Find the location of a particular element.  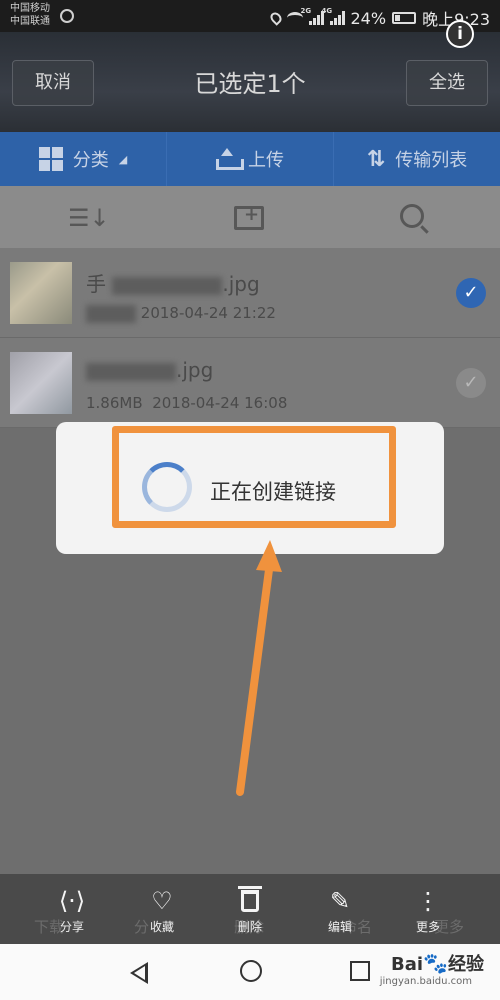

new-folder-icon is located at coordinates (249, 217).